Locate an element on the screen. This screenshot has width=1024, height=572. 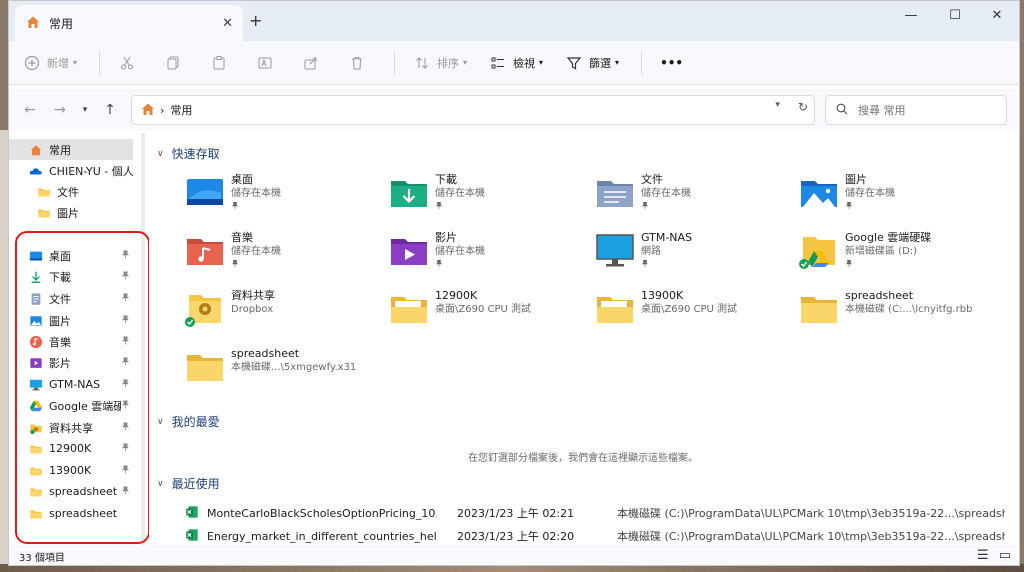
cut-button is located at coordinates (130, 63).